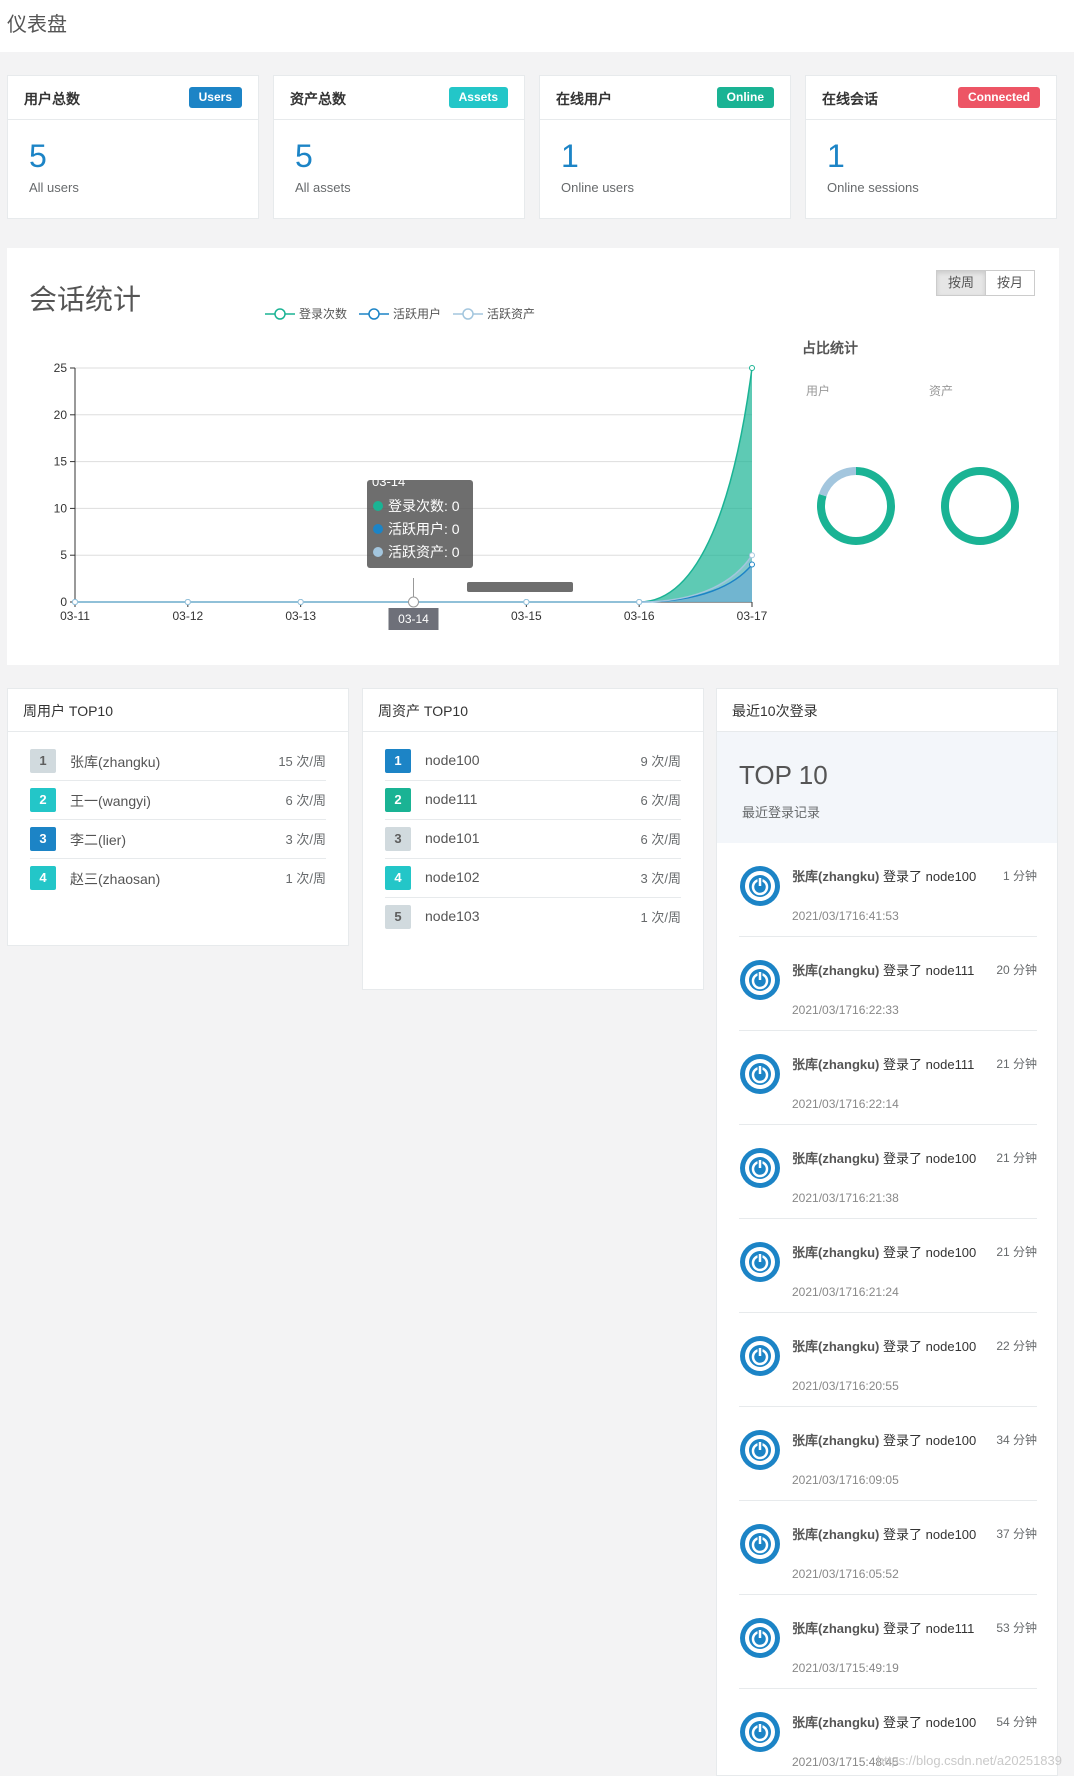 This screenshot has height=1776, width=1074. Describe the element at coordinates (451, 799) in the screenshot. I see `rank-name: node111` at that location.